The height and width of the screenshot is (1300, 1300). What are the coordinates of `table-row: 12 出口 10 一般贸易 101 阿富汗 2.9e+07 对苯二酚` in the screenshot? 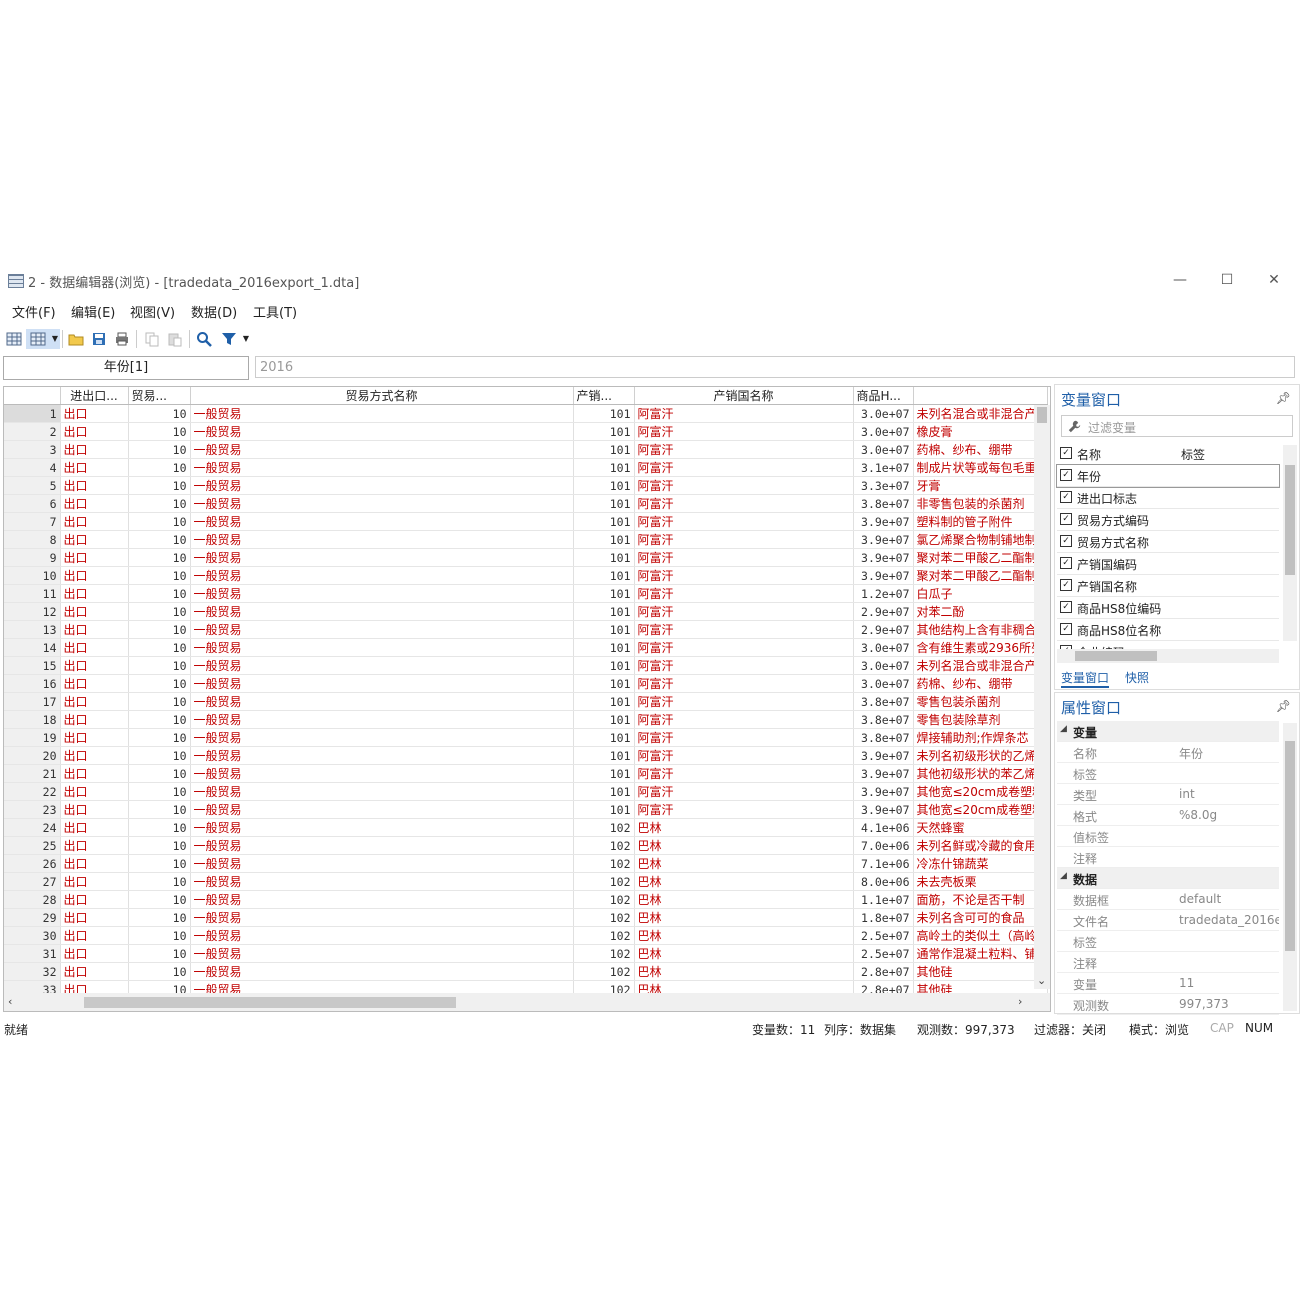 It's located at (526, 611).